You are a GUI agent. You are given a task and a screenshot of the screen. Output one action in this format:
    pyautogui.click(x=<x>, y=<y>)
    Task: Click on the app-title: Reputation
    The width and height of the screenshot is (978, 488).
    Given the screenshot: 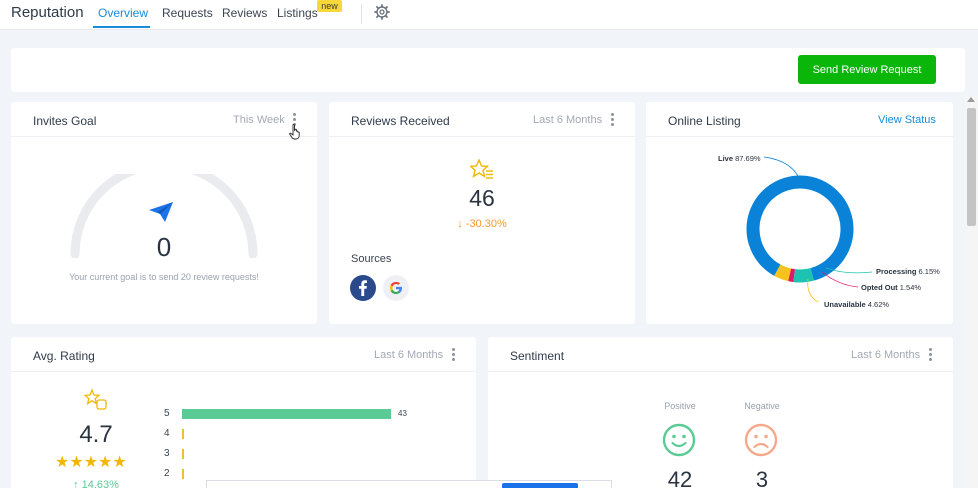 What is the action you would take?
    pyautogui.click(x=47, y=12)
    